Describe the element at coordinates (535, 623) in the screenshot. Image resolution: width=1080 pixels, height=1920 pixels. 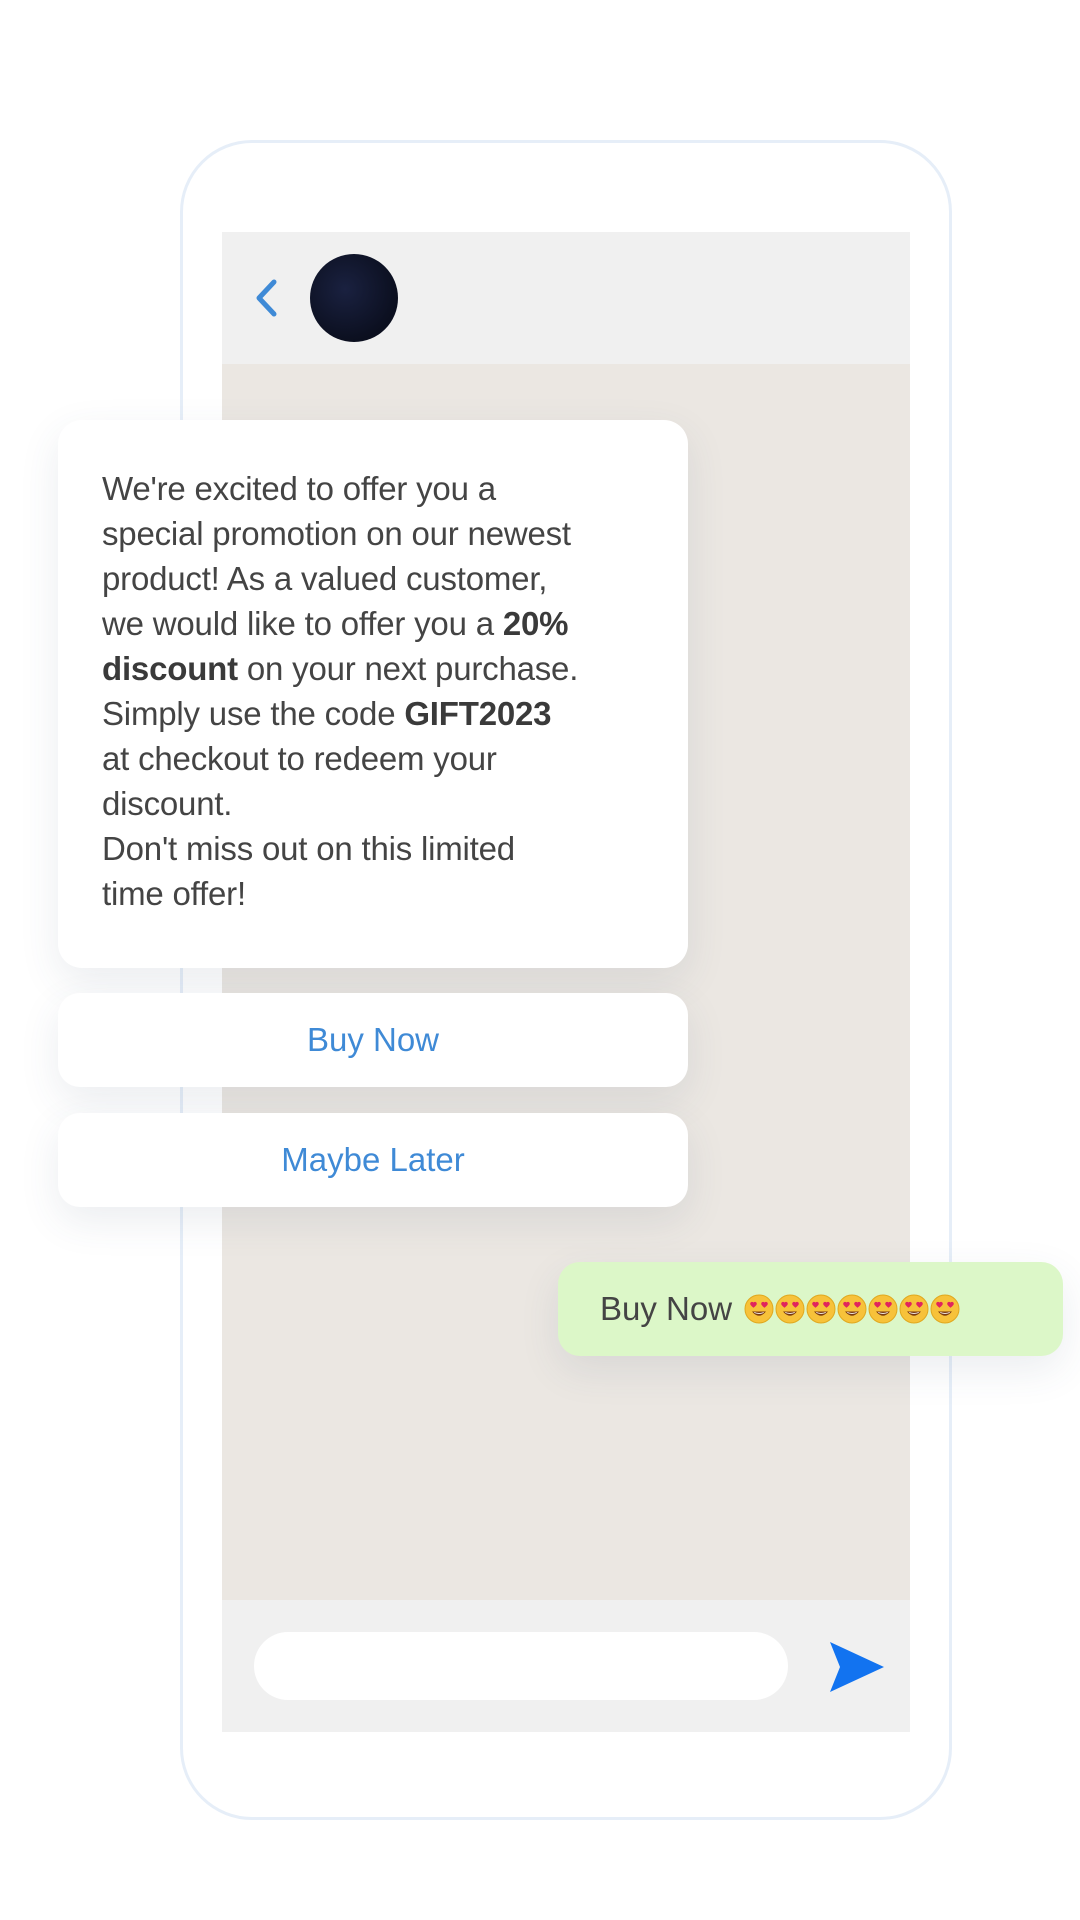
I see `discount-amount: 20%` at that location.